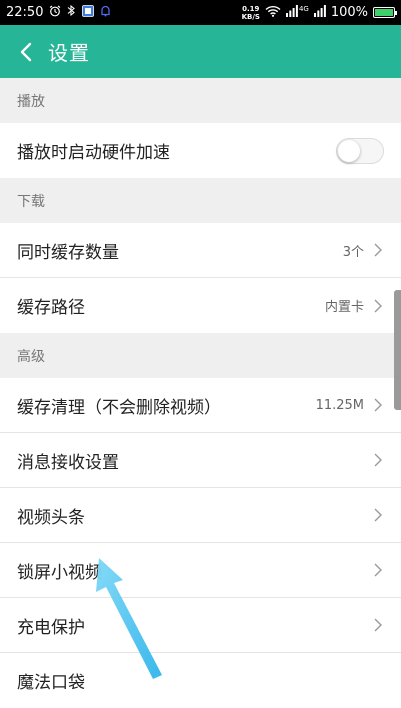  What do you see at coordinates (200, 460) in the screenshot?
I see `setting-message-receive: 消息接收设置` at bounding box center [200, 460].